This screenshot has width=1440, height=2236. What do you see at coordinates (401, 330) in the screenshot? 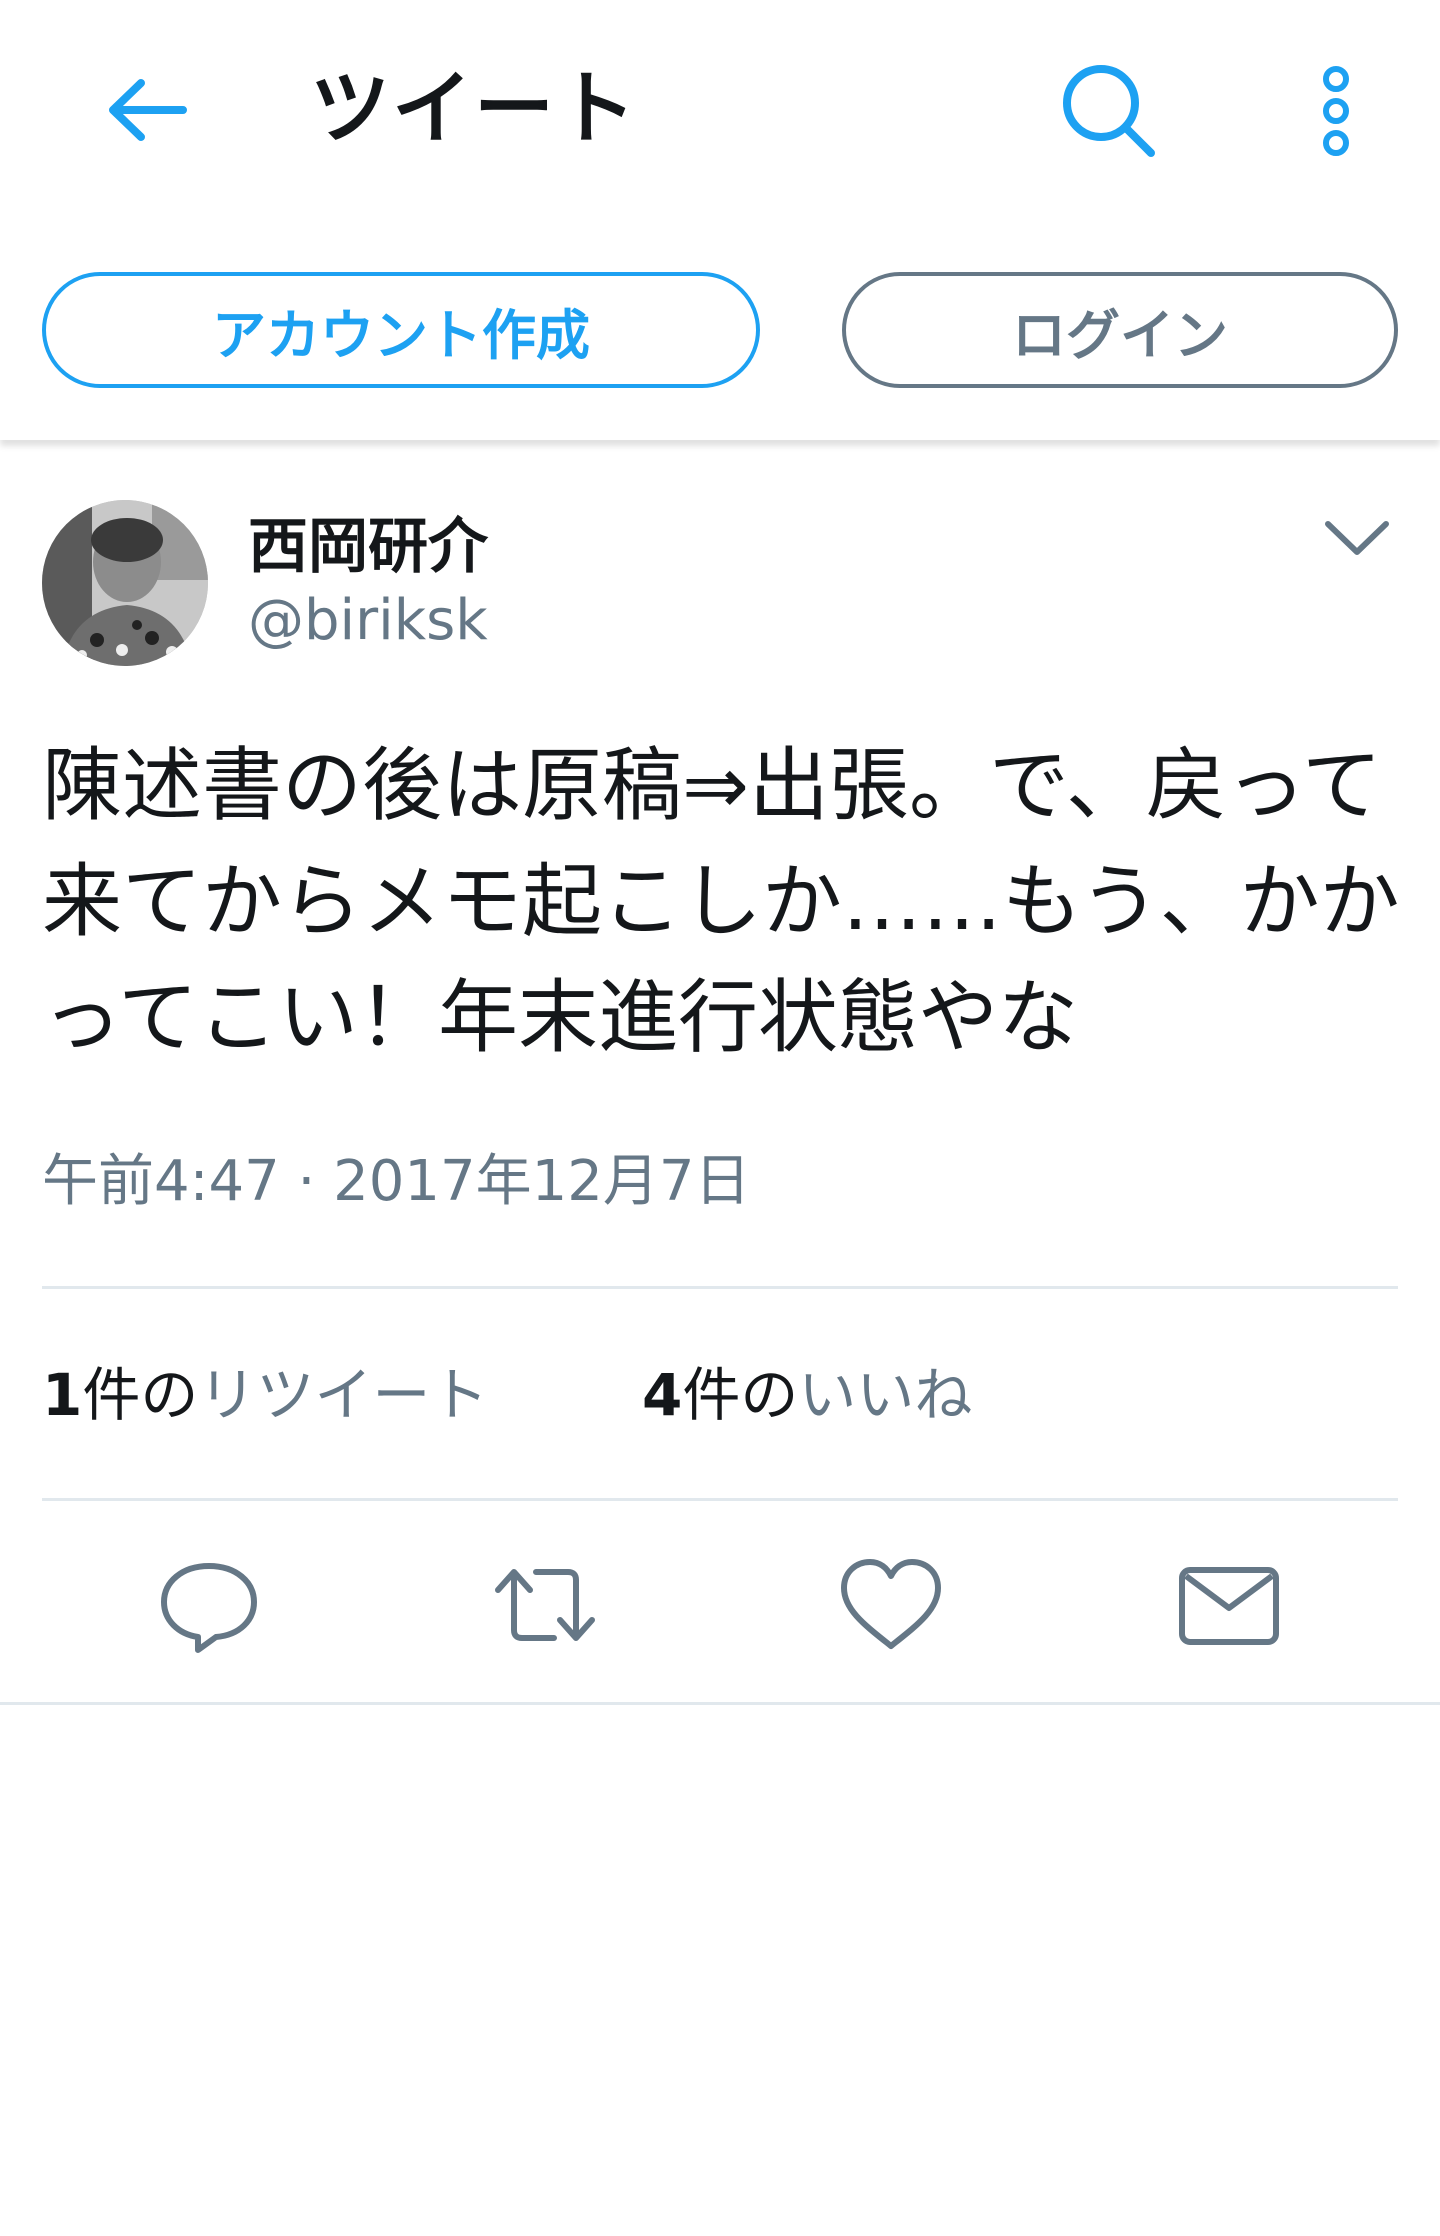
I see `create-account-button: アカウント作成` at bounding box center [401, 330].